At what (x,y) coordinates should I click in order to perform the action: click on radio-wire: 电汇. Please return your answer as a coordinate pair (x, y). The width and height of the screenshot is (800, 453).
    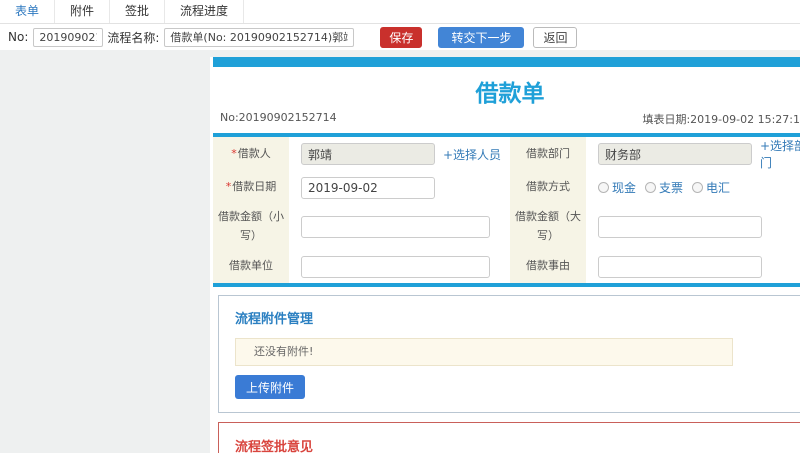
    Looking at the image, I should click on (711, 187).